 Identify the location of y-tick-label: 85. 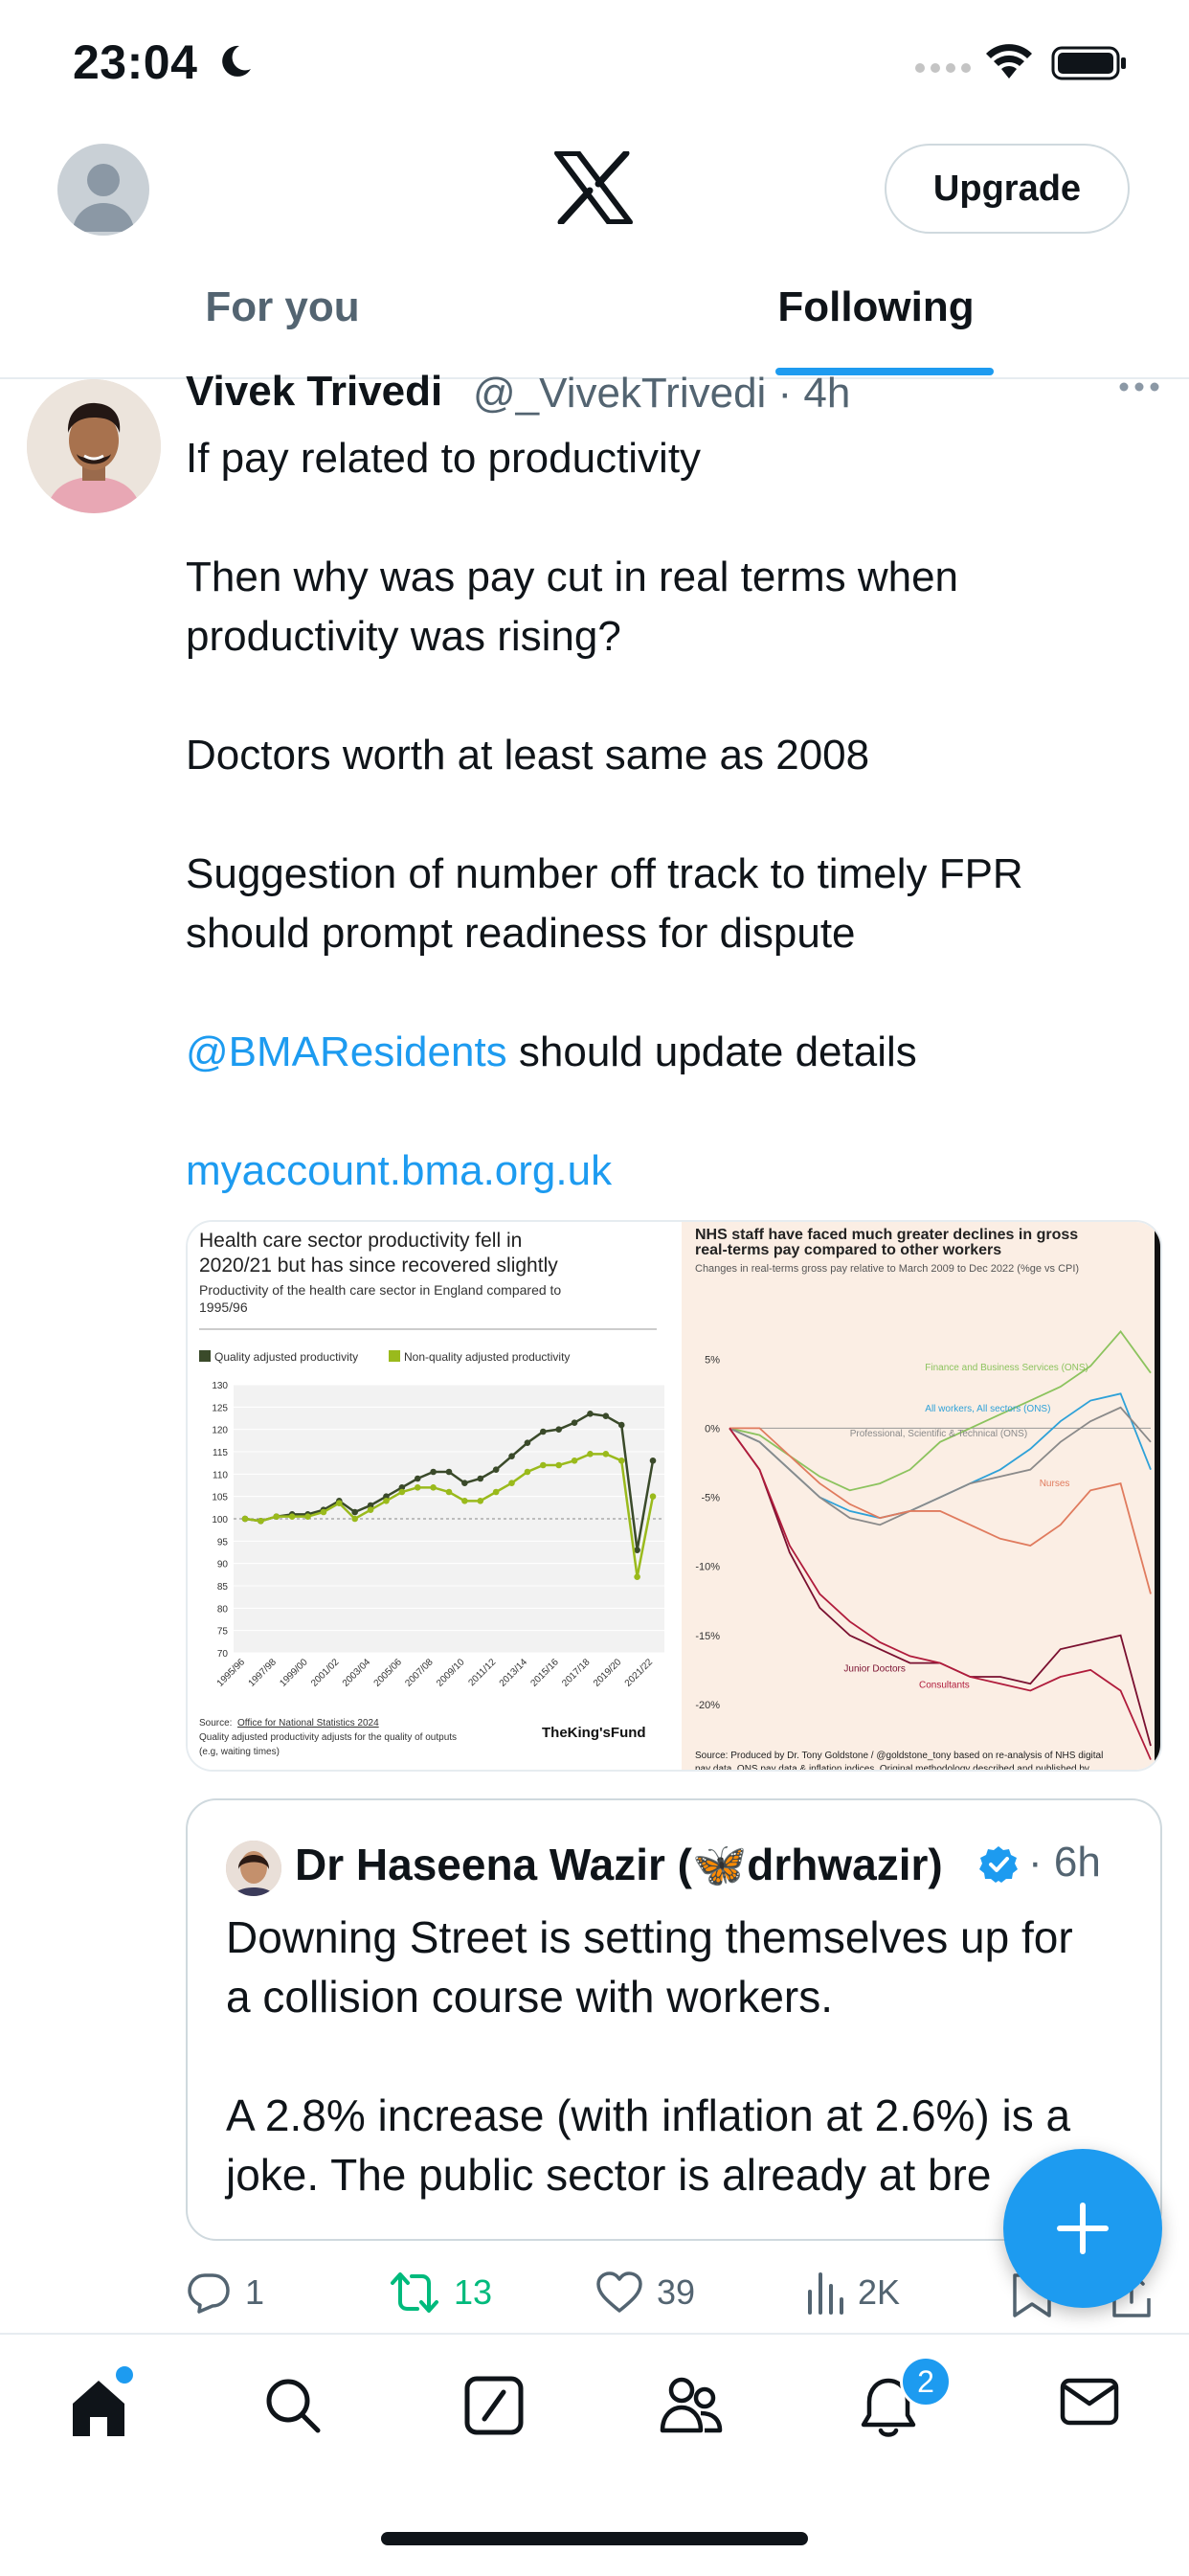
(223, 1587).